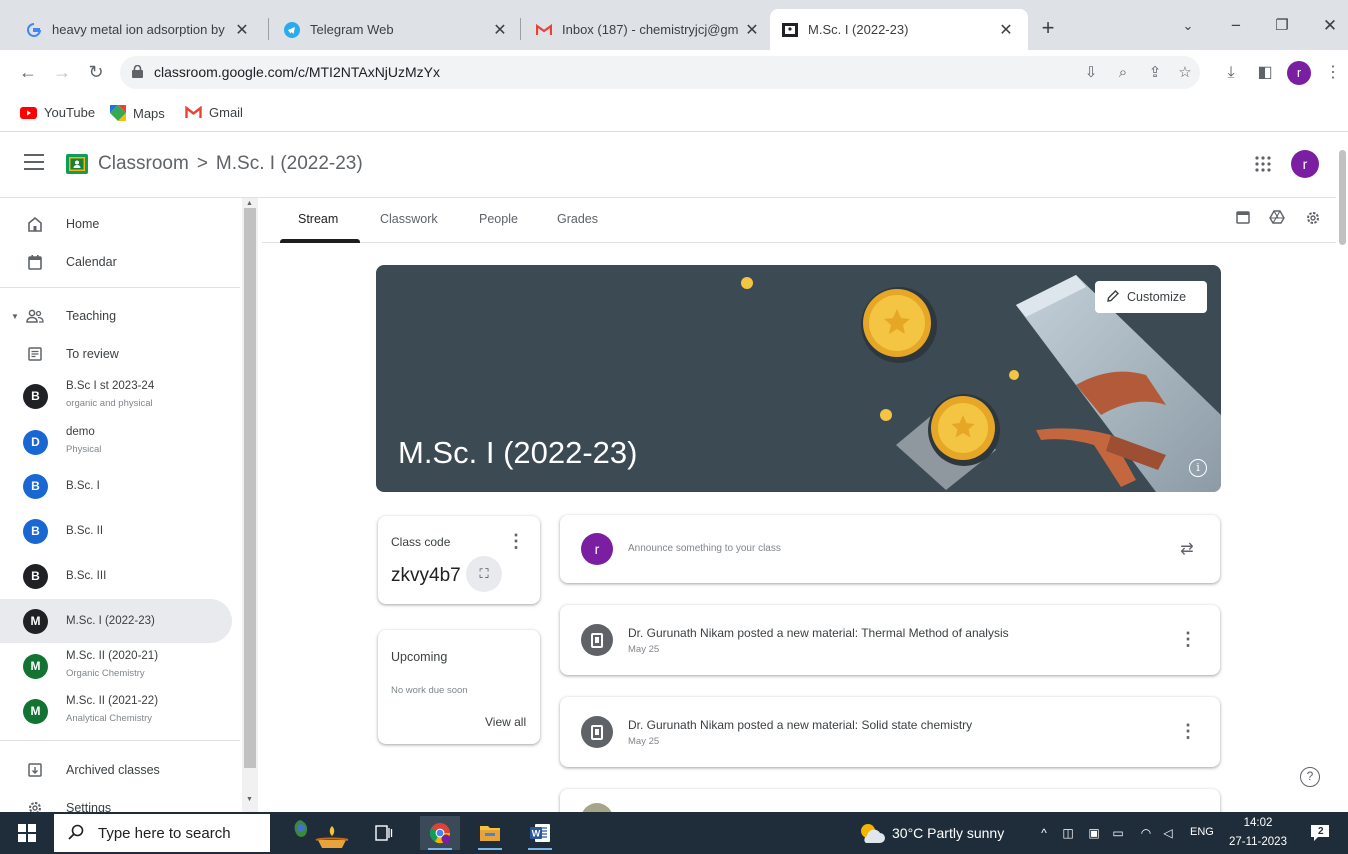  What do you see at coordinates (34, 162) in the screenshot?
I see `main-menu-icon` at bounding box center [34, 162].